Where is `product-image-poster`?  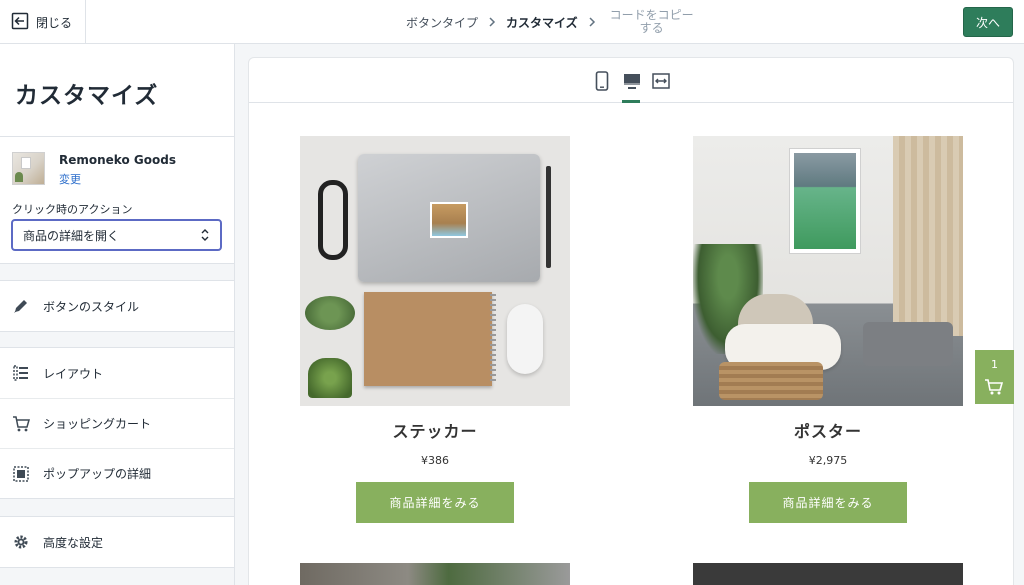 product-image-poster is located at coordinates (828, 271).